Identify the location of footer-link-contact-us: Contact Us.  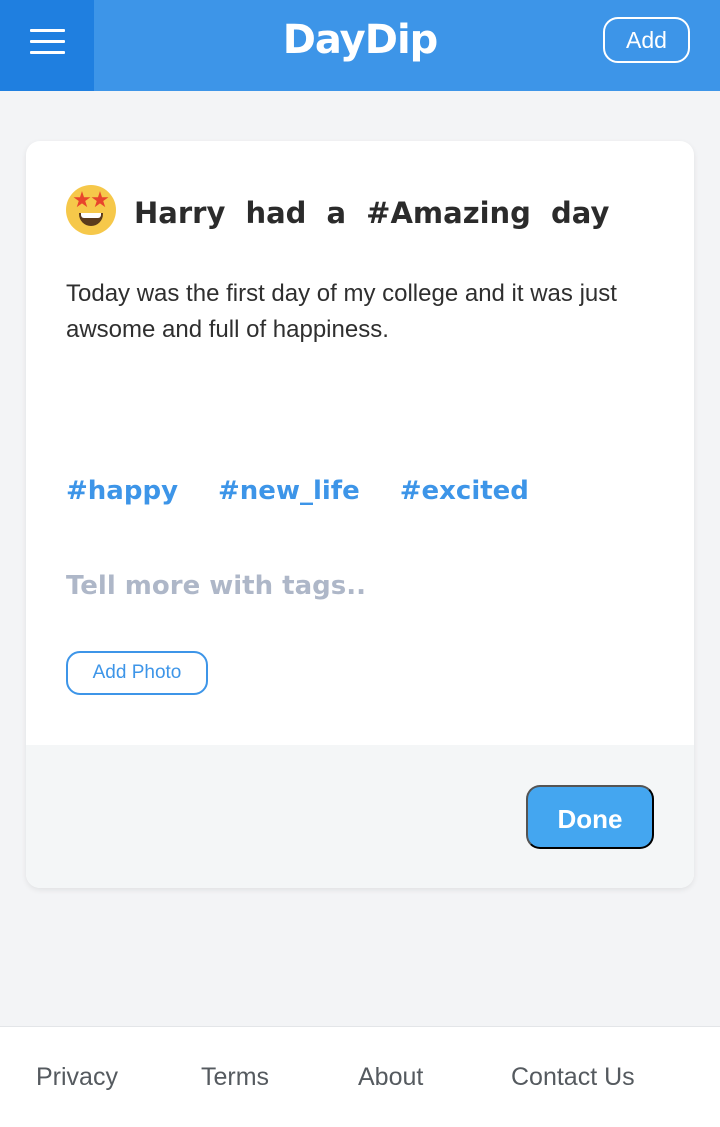
(573, 1077).